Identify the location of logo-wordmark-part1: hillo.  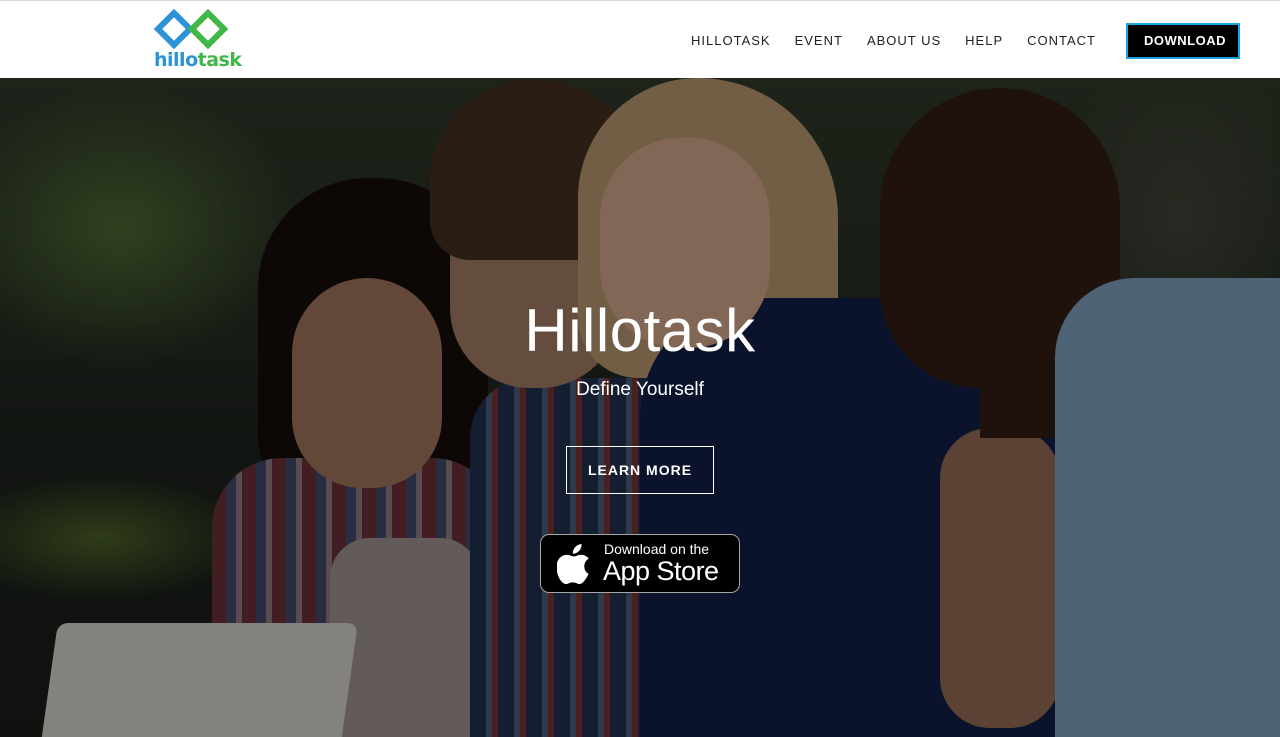
(176, 60).